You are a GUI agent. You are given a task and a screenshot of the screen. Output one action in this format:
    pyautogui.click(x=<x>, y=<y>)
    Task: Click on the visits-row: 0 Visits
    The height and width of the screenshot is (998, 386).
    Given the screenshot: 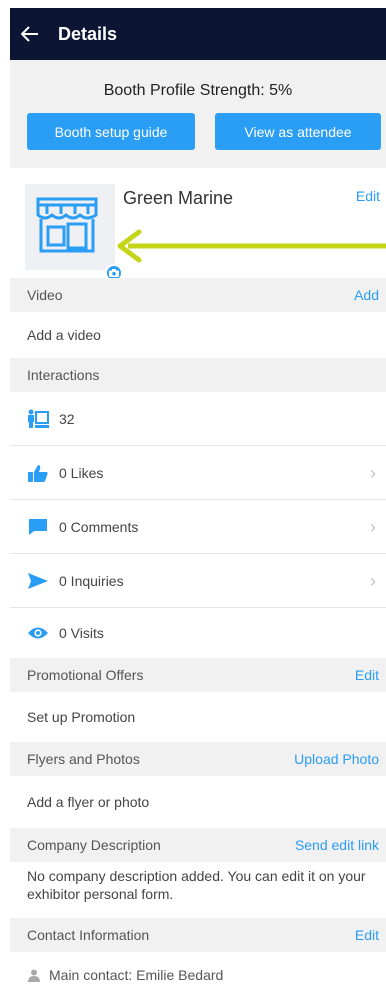 What is the action you would take?
    pyautogui.click(x=198, y=633)
    